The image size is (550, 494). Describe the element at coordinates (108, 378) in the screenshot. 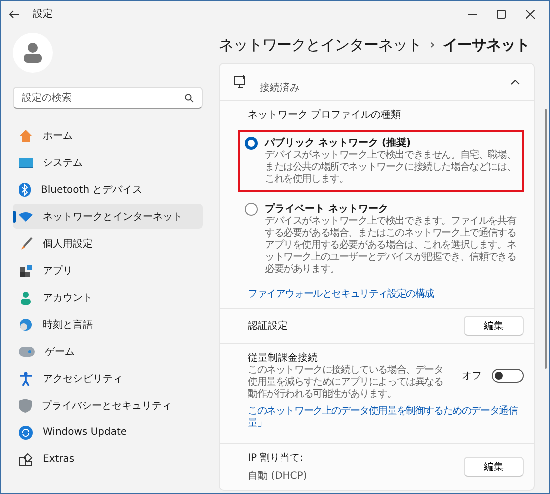

I see `sidebar-item: アクセシビリティ` at that location.